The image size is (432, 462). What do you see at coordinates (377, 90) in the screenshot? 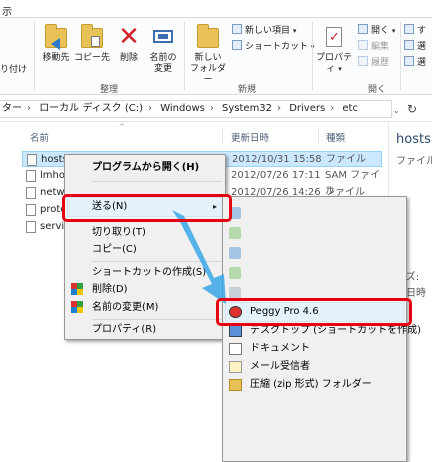
I see `group-label-open: 開く` at bounding box center [377, 90].